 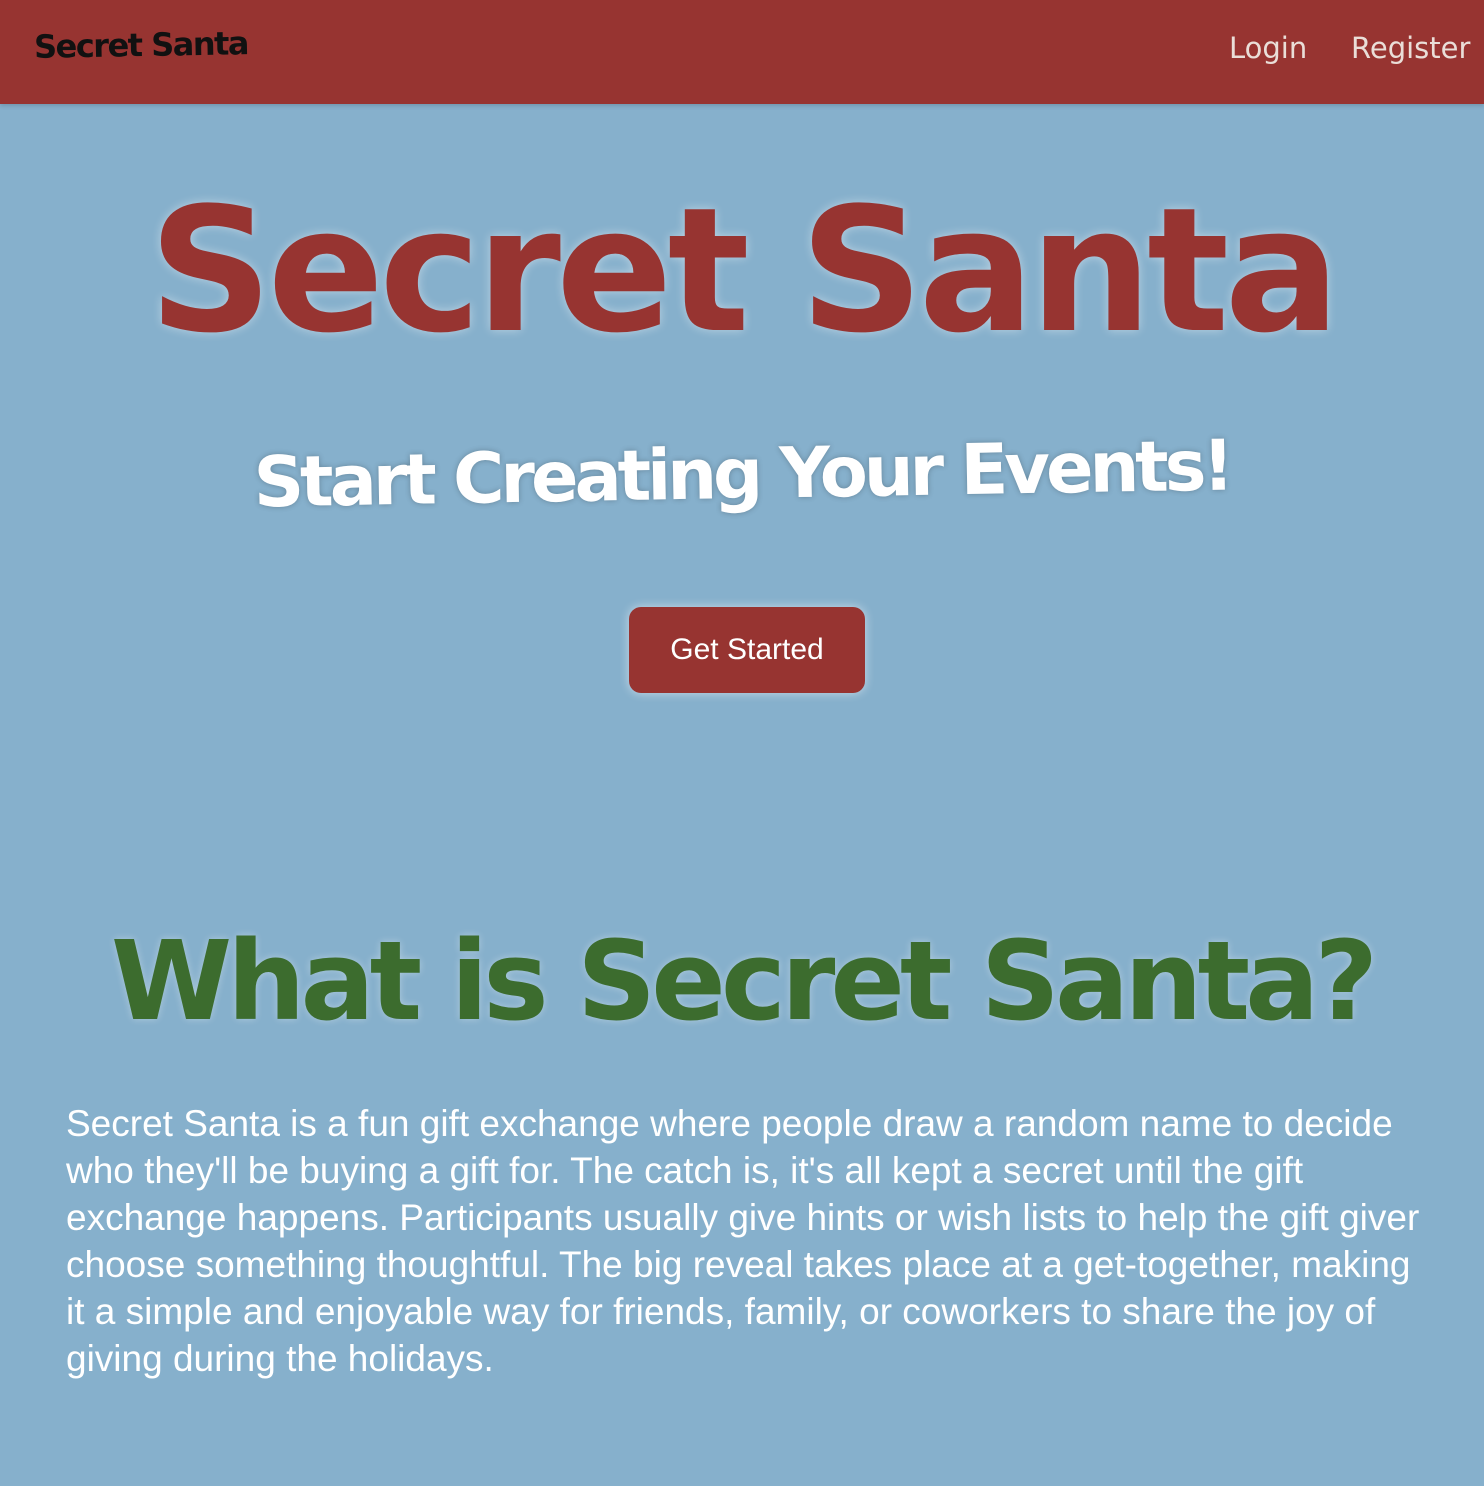 I want to click on register-link: Register, so click(x=1410, y=48).